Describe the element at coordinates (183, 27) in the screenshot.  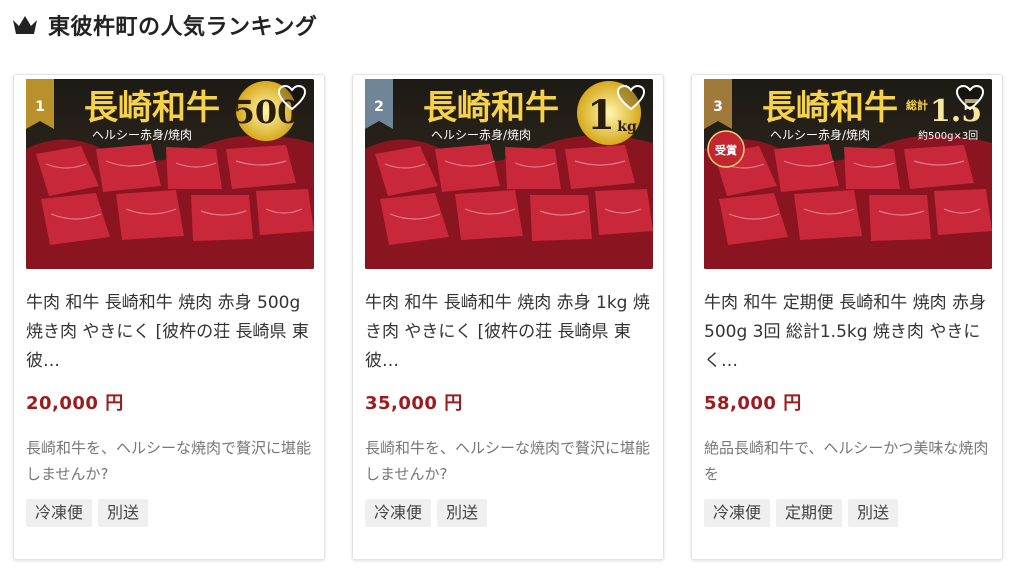
I see `page-title: 東彼杵町の人気ランキング` at that location.